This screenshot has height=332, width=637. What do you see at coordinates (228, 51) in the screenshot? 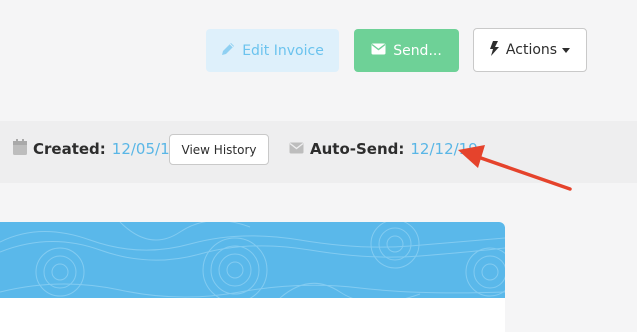
I see `pencil-icon` at bounding box center [228, 51].